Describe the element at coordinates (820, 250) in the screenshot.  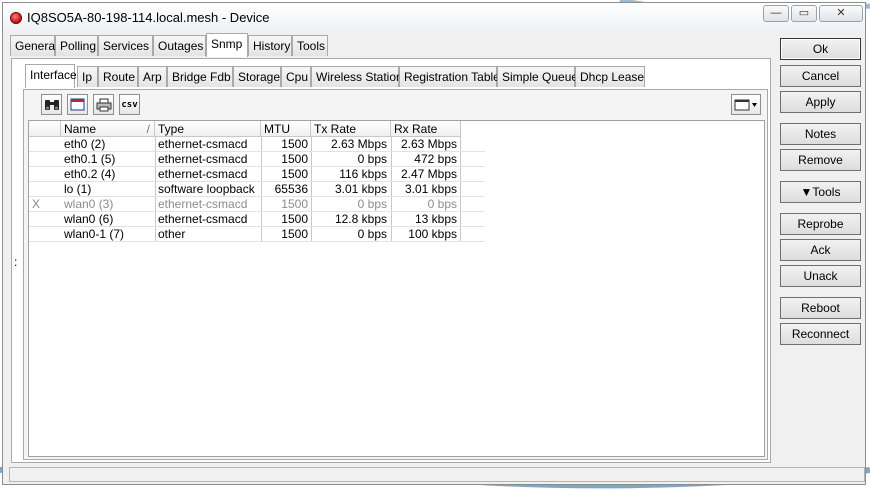
I see `ack-button: Ack` at that location.